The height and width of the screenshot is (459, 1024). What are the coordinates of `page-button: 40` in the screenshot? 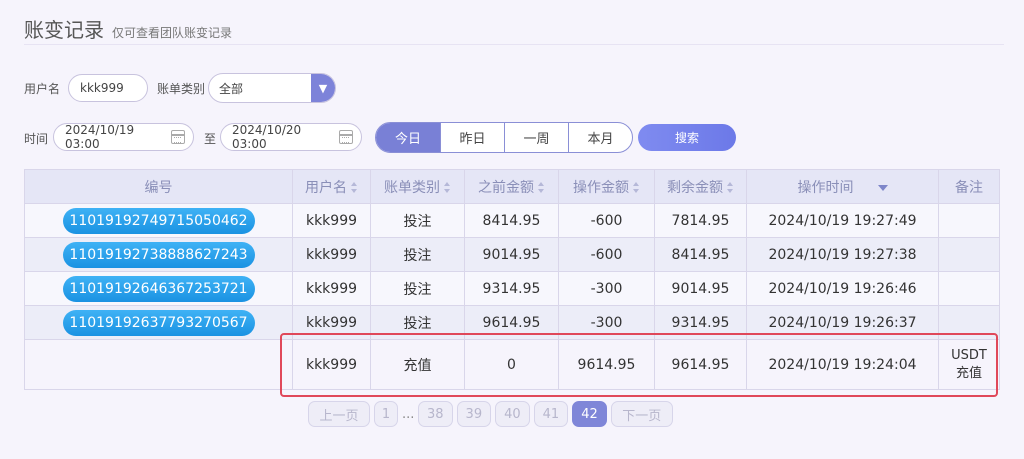 It's located at (512, 414).